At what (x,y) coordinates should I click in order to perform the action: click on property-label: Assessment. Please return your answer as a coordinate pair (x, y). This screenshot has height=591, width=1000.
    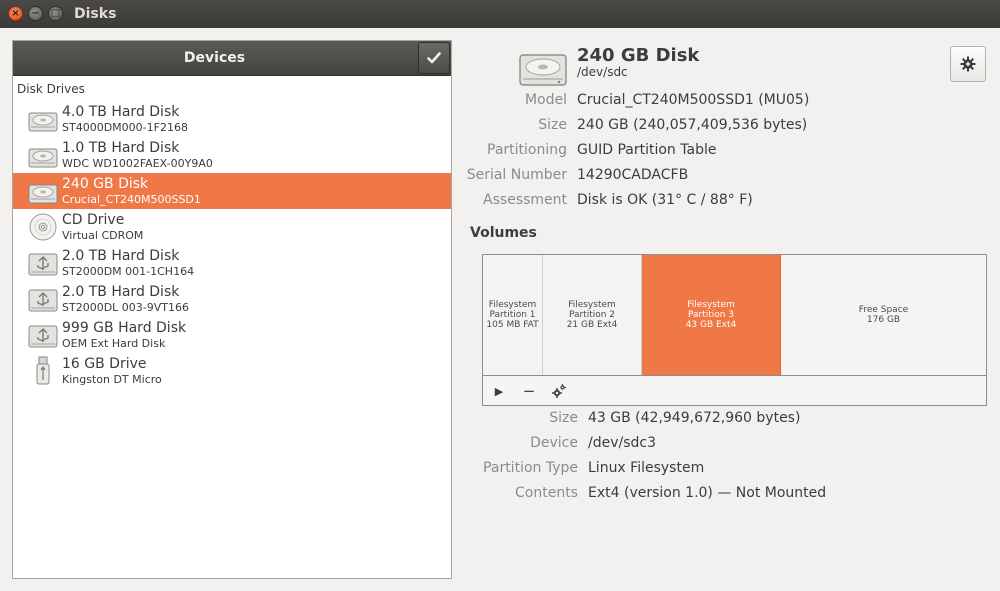
    Looking at the image, I should click on (525, 200).